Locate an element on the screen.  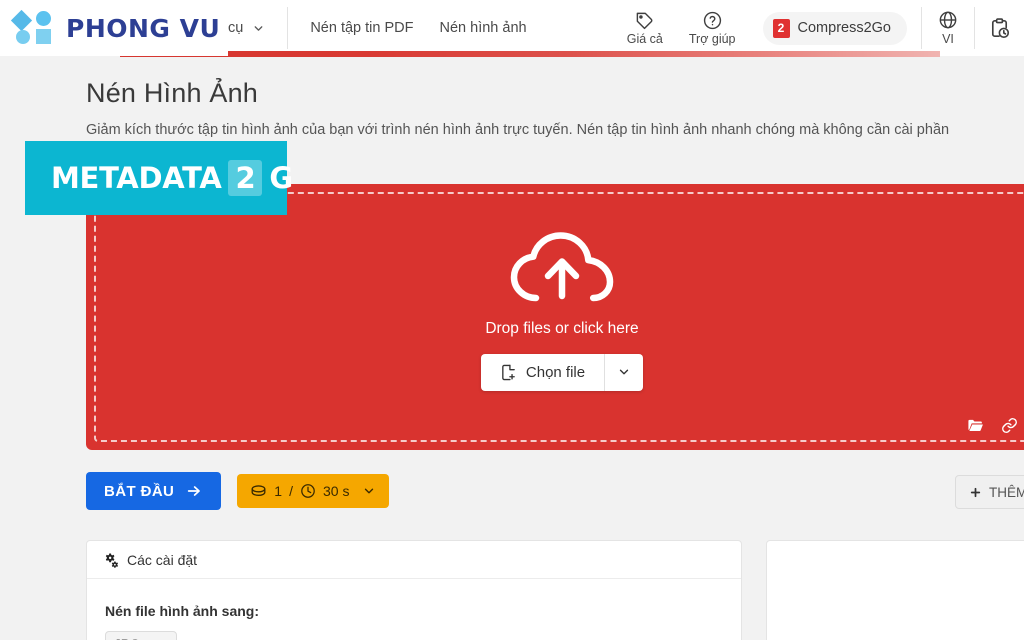
nav-tools-dropdown: cụ is located at coordinates (257, 28).